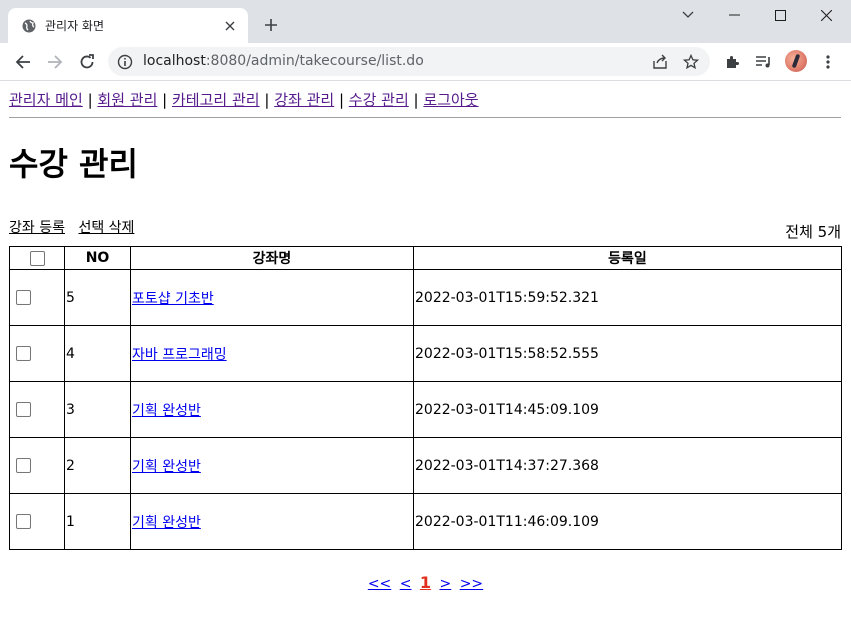 The image size is (851, 619). I want to click on action-links: 강좌 등록 선택 삭제, so click(76, 227).